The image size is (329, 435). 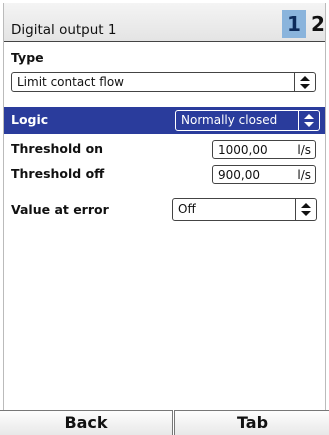 I want to click on threshold-off-field: 900,00 l/s, so click(x=264, y=174).